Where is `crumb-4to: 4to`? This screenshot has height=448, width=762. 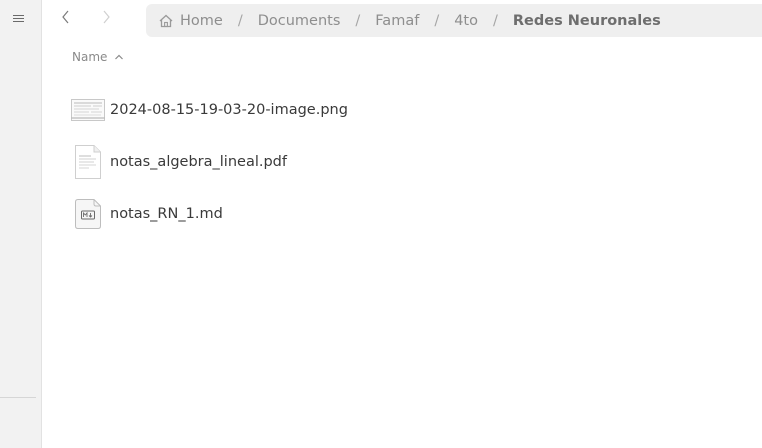 crumb-4to: 4to is located at coordinates (466, 21).